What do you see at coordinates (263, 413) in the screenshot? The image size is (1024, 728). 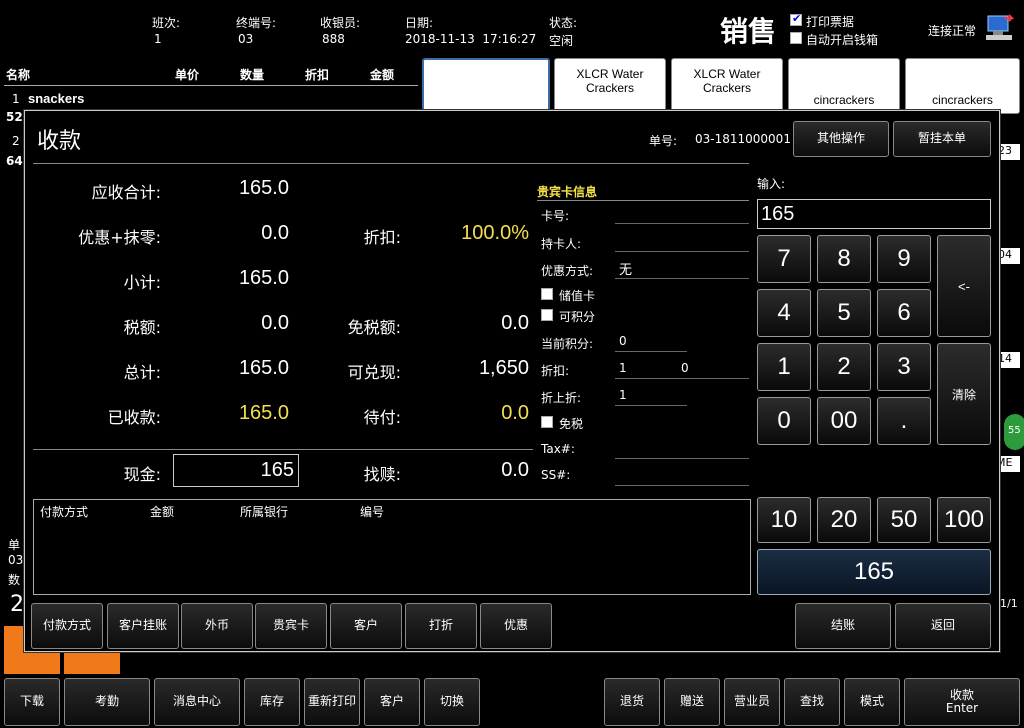 I see `paid-value: 165.0` at bounding box center [263, 413].